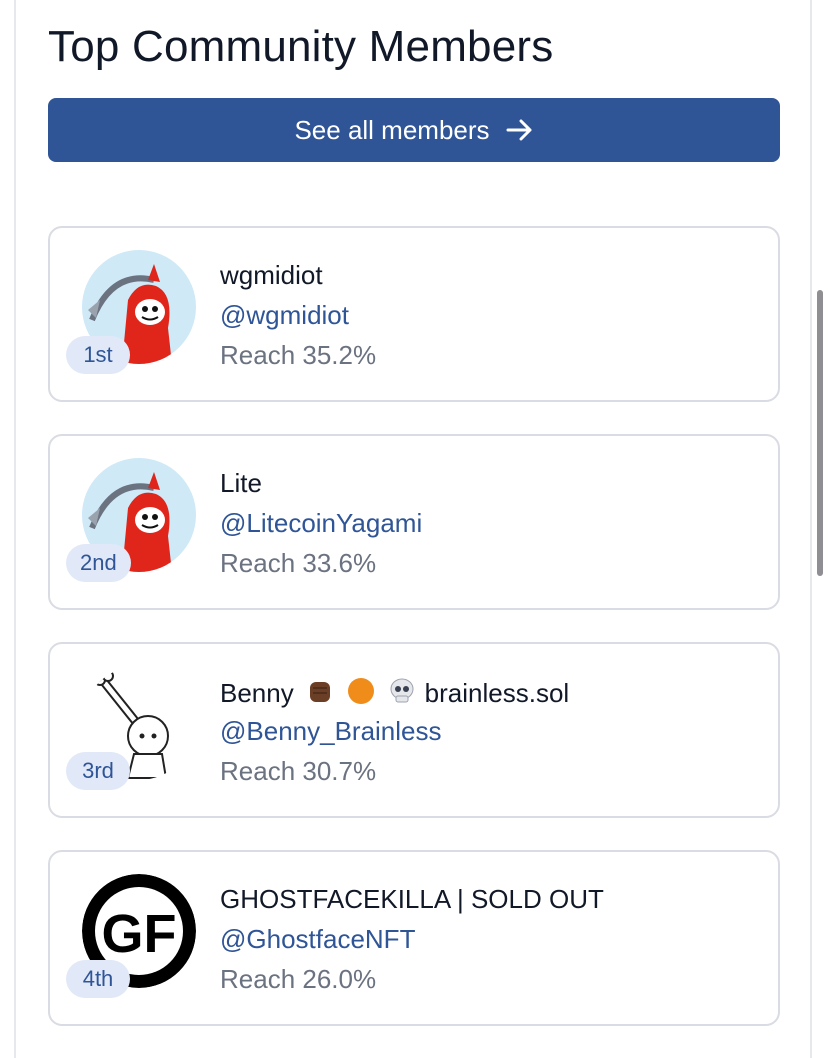 This screenshot has height=1058, width=828. I want to click on arrow-right-icon, so click(520, 130).